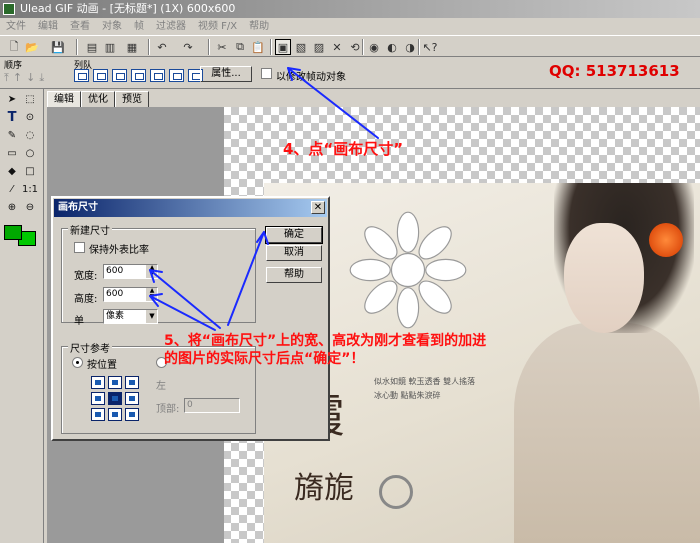 The width and height of the screenshot is (700, 543). Describe the element at coordinates (294, 253) in the screenshot. I see `cancel-button: 取消` at that location.